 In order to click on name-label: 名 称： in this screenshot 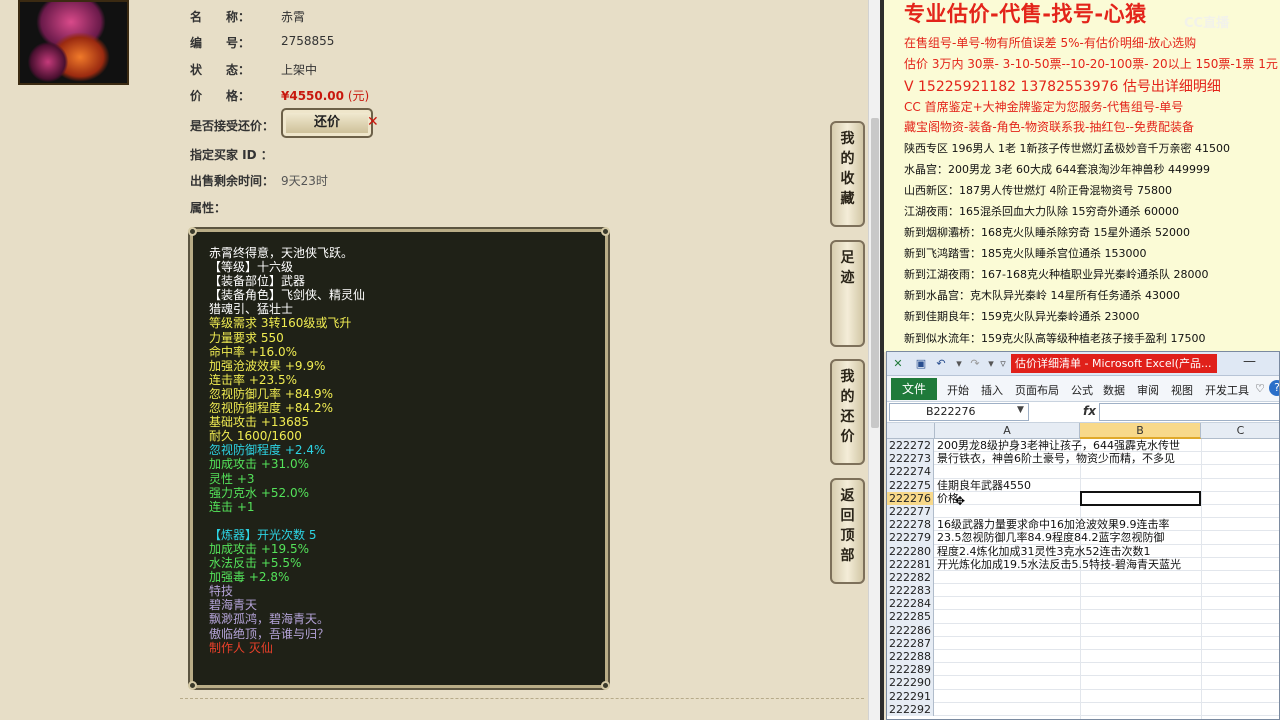, I will do `click(220, 17)`.